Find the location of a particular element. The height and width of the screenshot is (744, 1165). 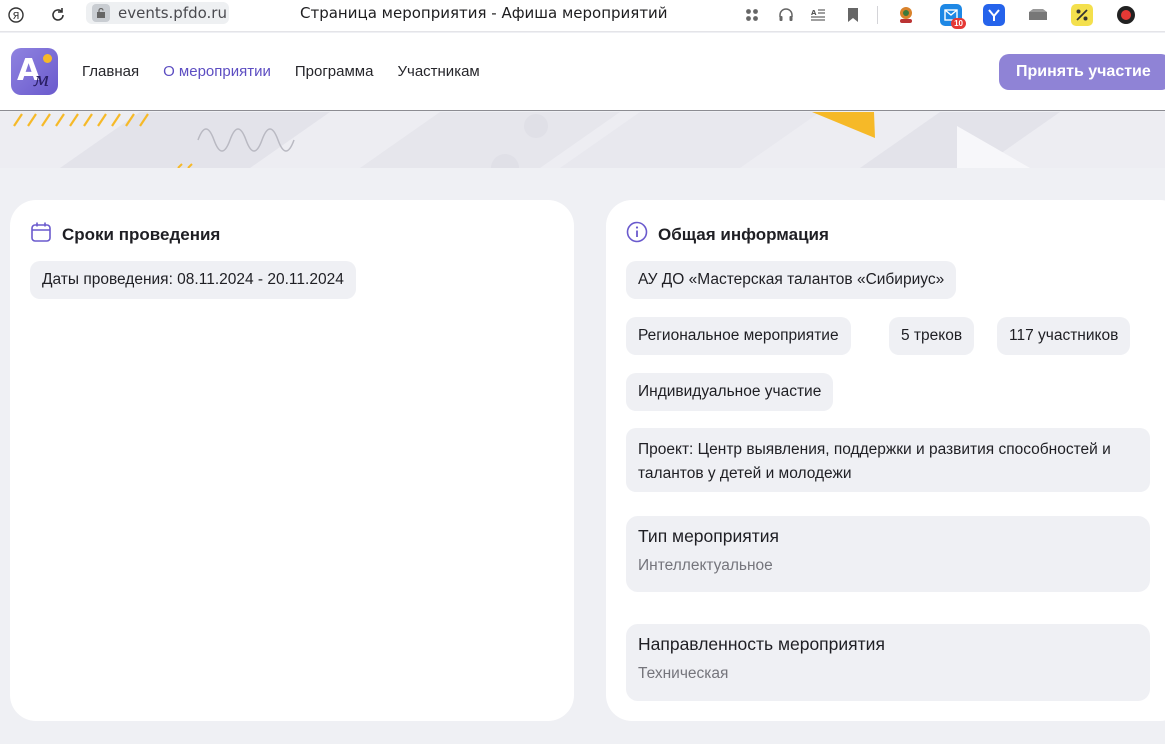

event-direction-label: Направленность мероприятия is located at coordinates (761, 644).